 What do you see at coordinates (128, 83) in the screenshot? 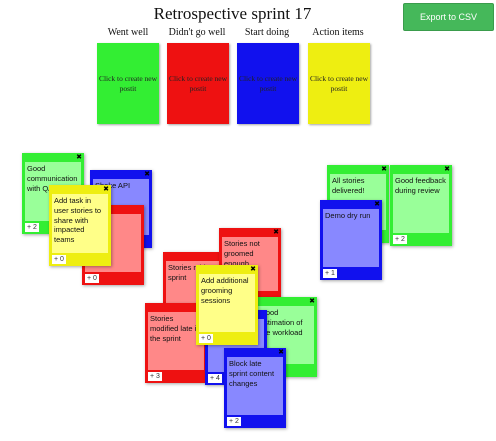
I see `create-postit-went-well: Click to create new postit` at bounding box center [128, 83].